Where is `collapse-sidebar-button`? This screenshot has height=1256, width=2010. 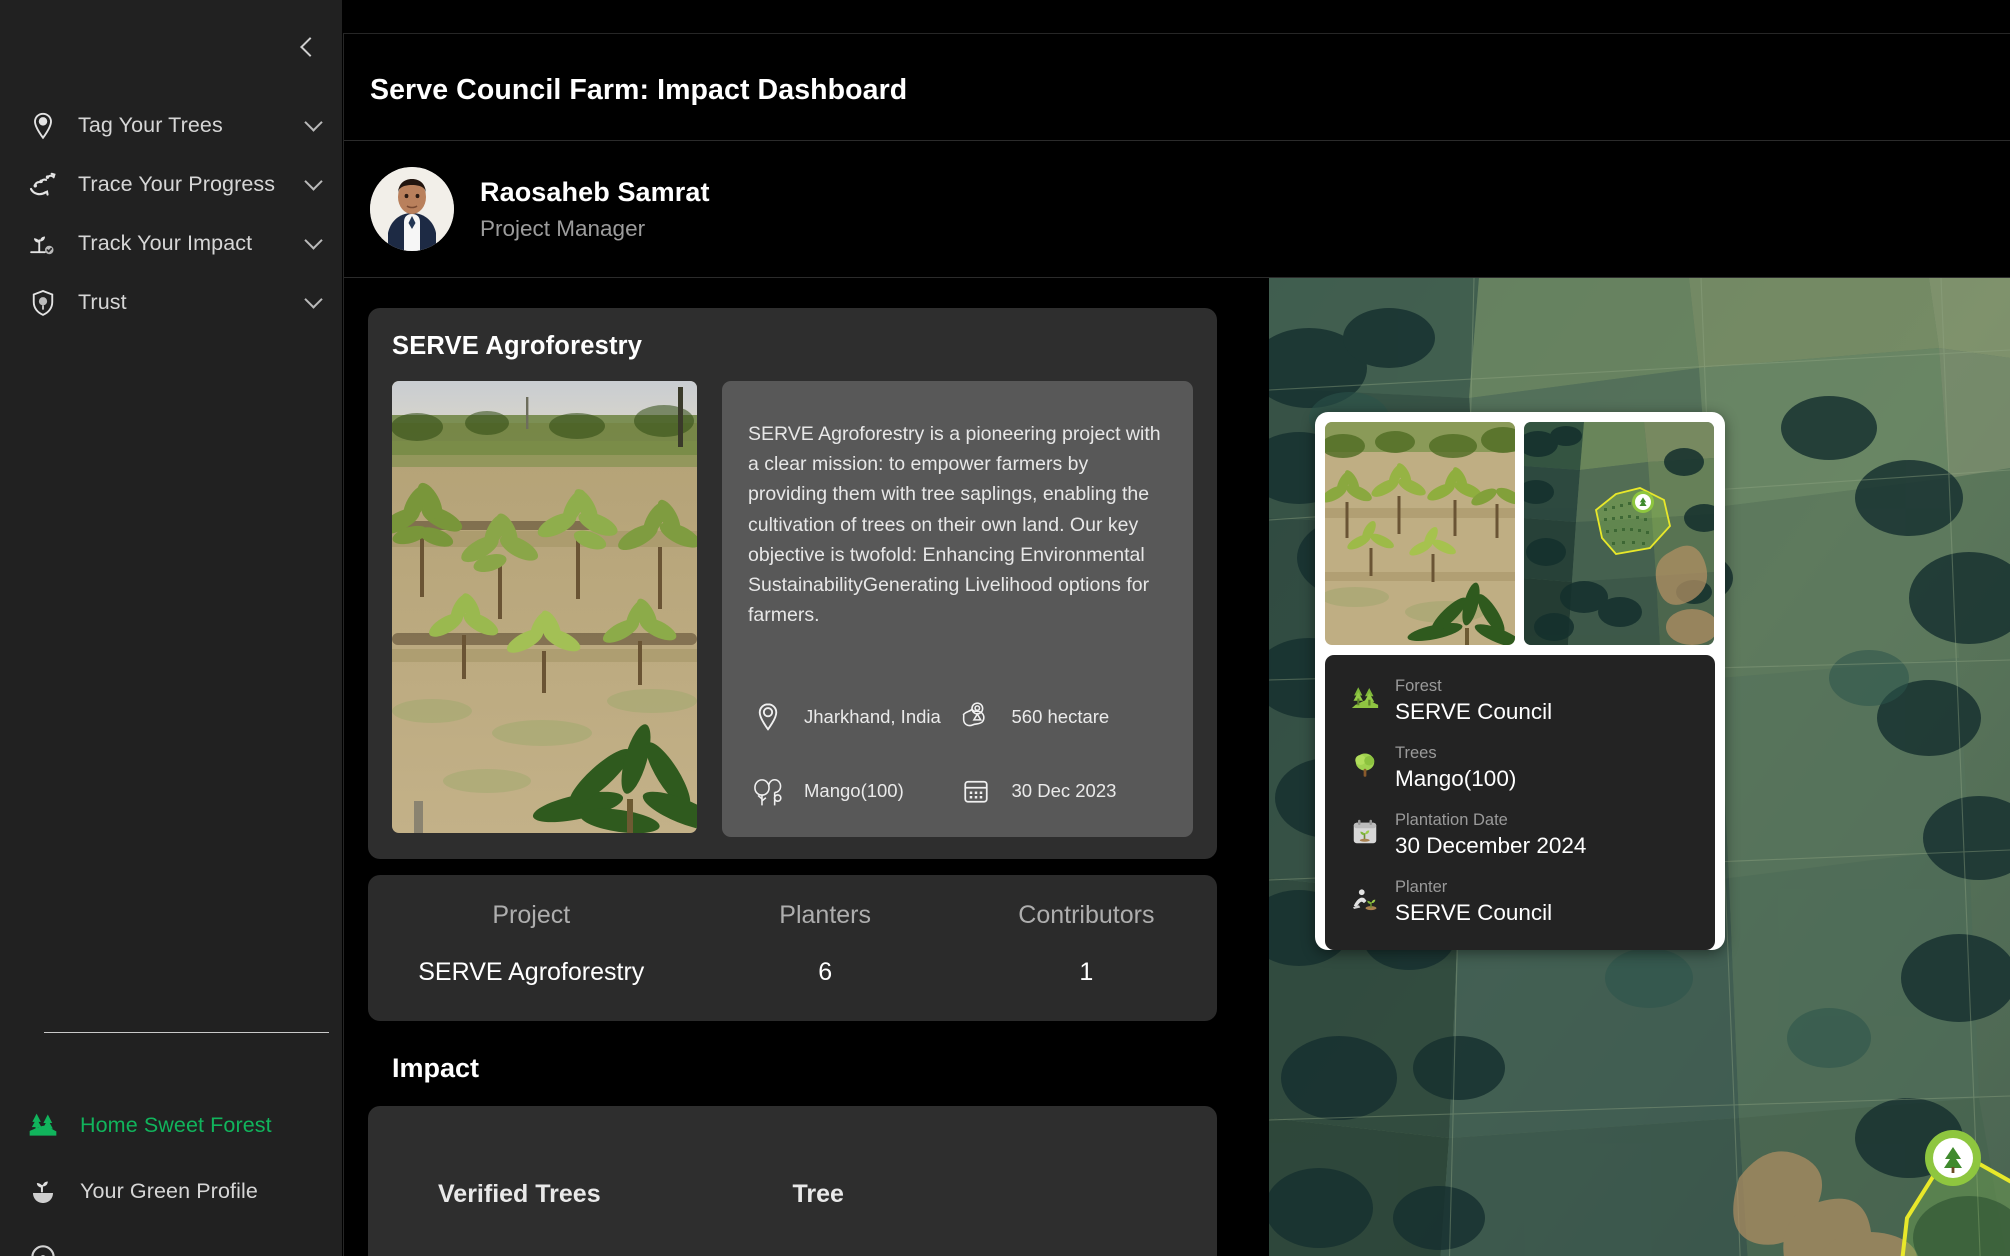
collapse-sidebar-button is located at coordinates (307, 47).